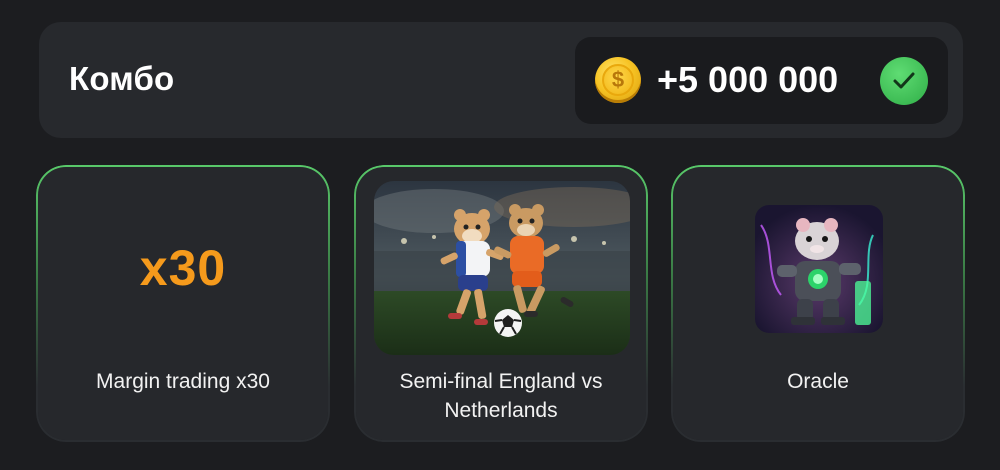 This screenshot has width=1000, height=470. I want to click on combo-reward: $ +5 000 000, so click(761, 80).